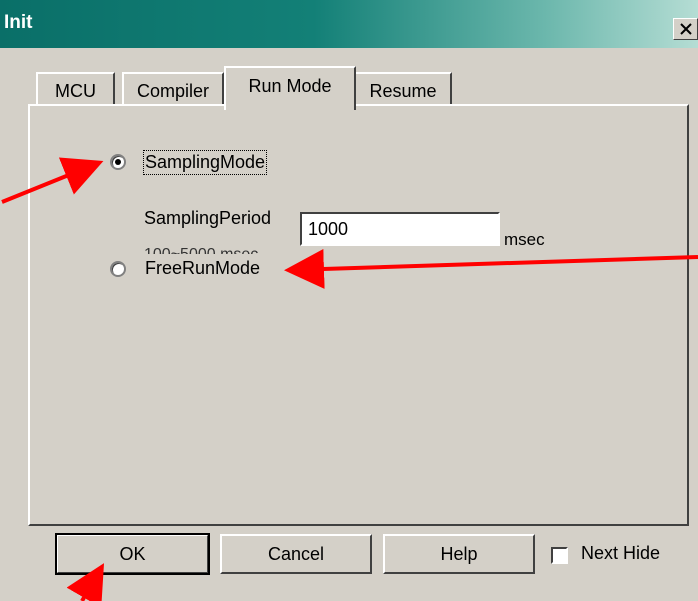 The width and height of the screenshot is (698, 601). I want to click on help-button: Help, so click(459, 554).